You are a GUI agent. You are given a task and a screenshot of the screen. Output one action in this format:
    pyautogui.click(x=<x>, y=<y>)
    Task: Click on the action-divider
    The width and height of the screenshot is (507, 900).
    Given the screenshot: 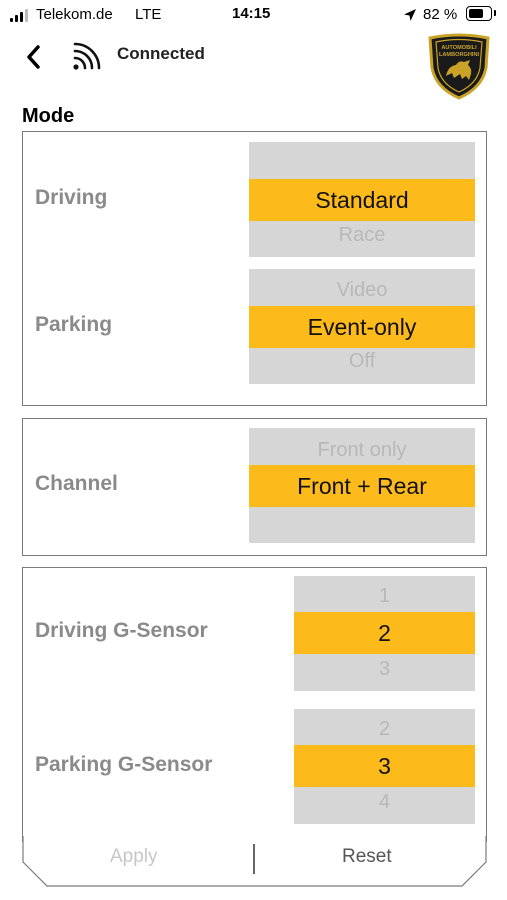 What is the action you would take?
    pyautogui.click(x=254, y=859)
    